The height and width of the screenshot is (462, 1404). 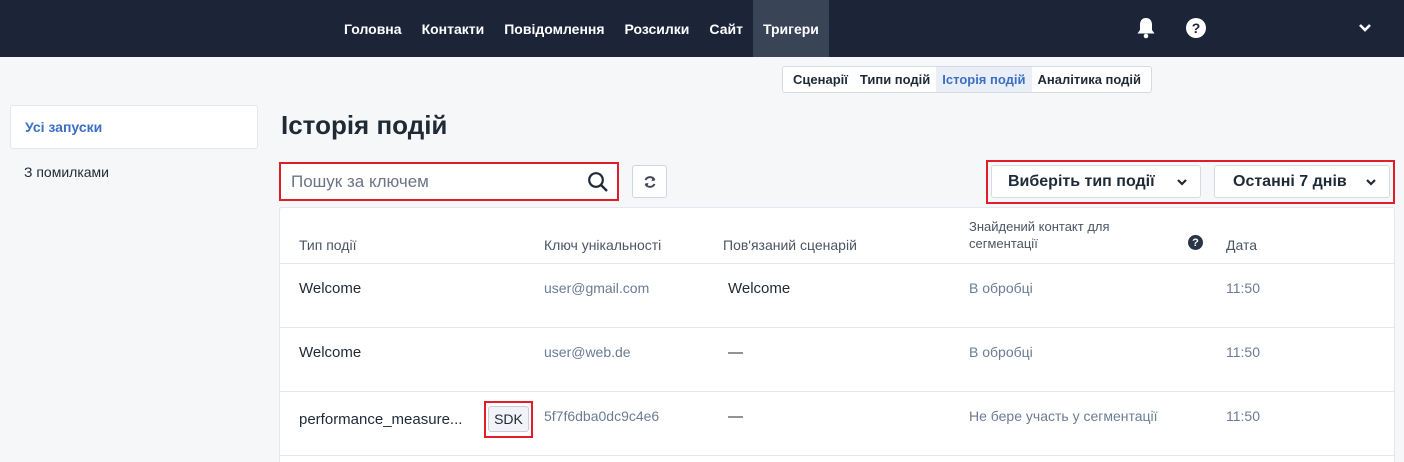 I want to click on refresh-icon, so click(x=649, y=181).